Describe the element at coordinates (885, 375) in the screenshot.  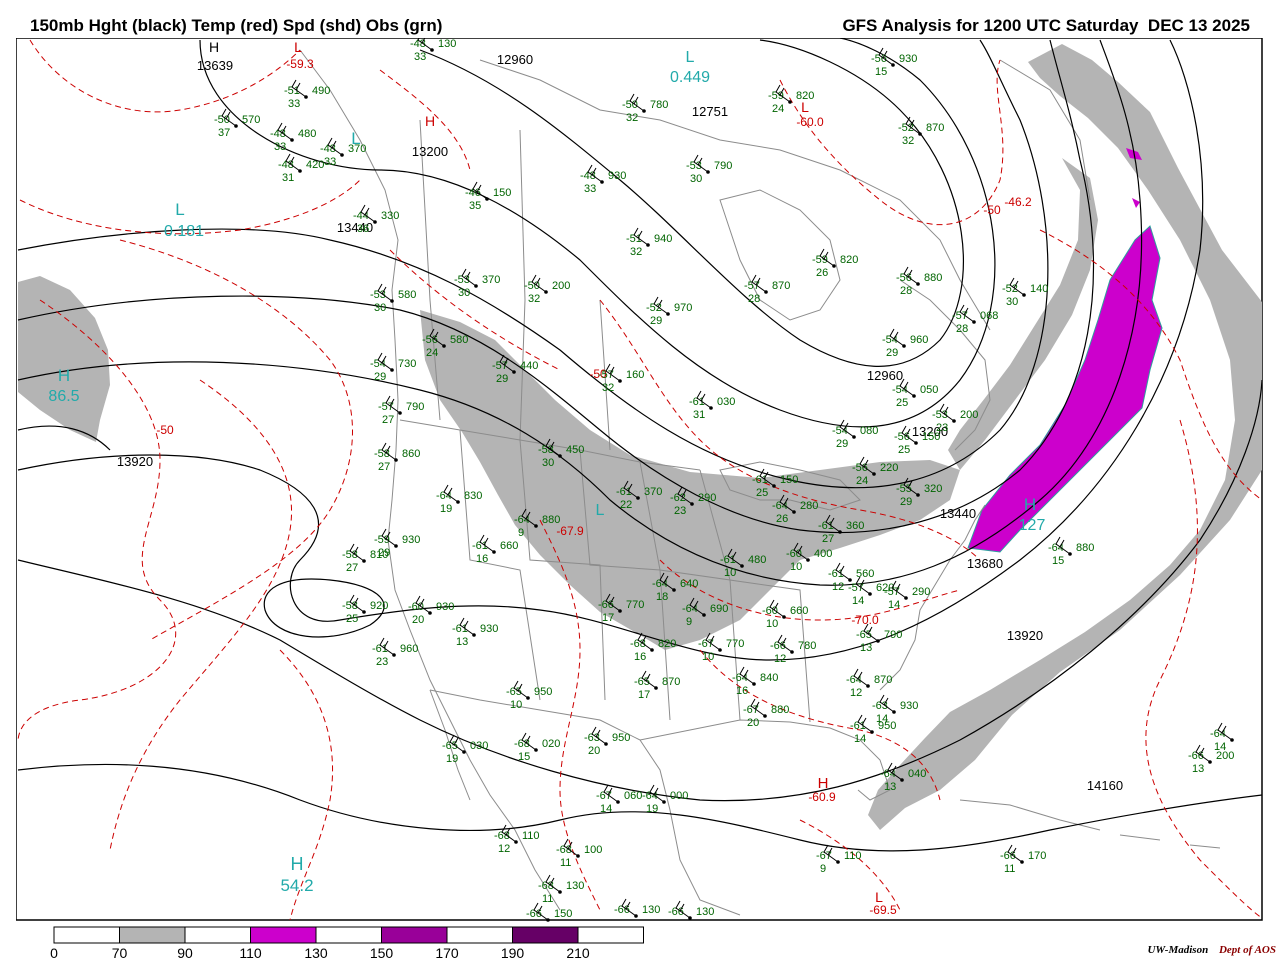
I see `height-label: 12960` at that location.